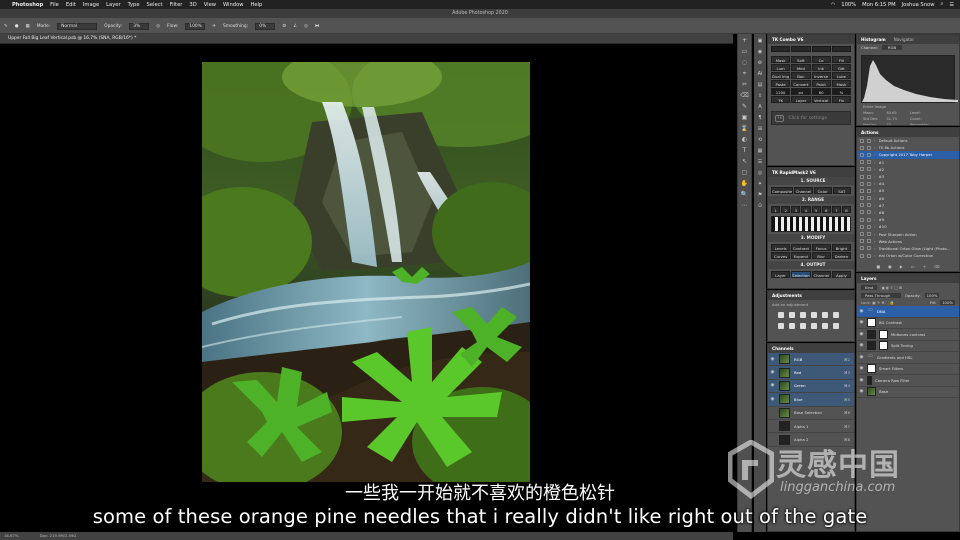 The height and width of the screenshot is (540, 960). I want to click on tk2-color-button: Color, so click(822, 190).